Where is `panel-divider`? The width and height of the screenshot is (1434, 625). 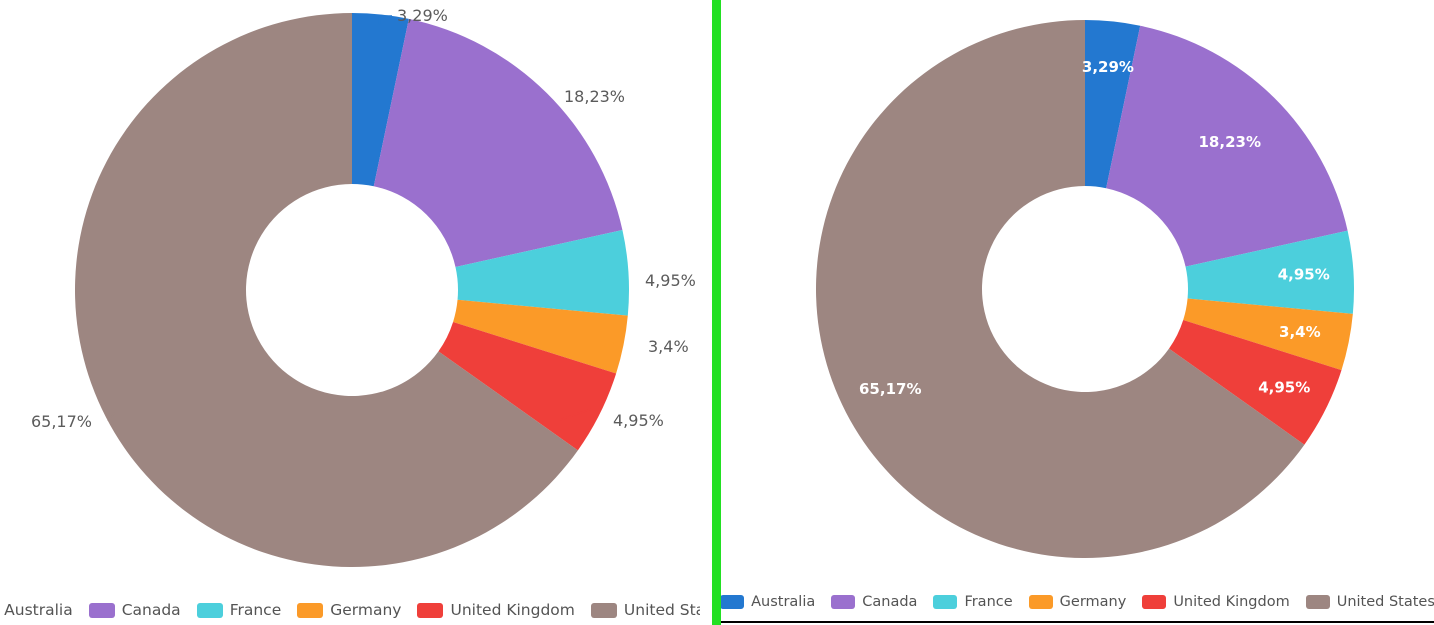
panel-divider is located at coordinates (716, 312).